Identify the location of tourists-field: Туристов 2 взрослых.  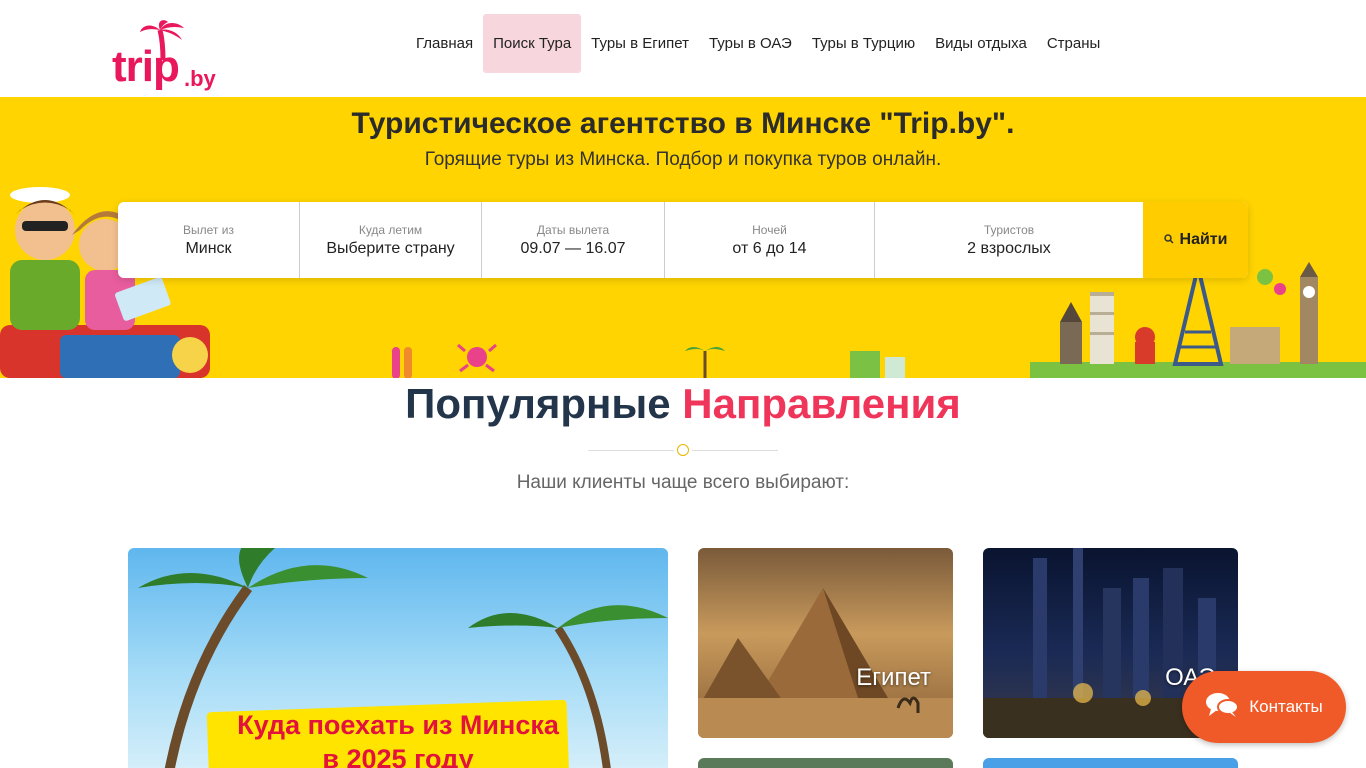
(1009, 240).